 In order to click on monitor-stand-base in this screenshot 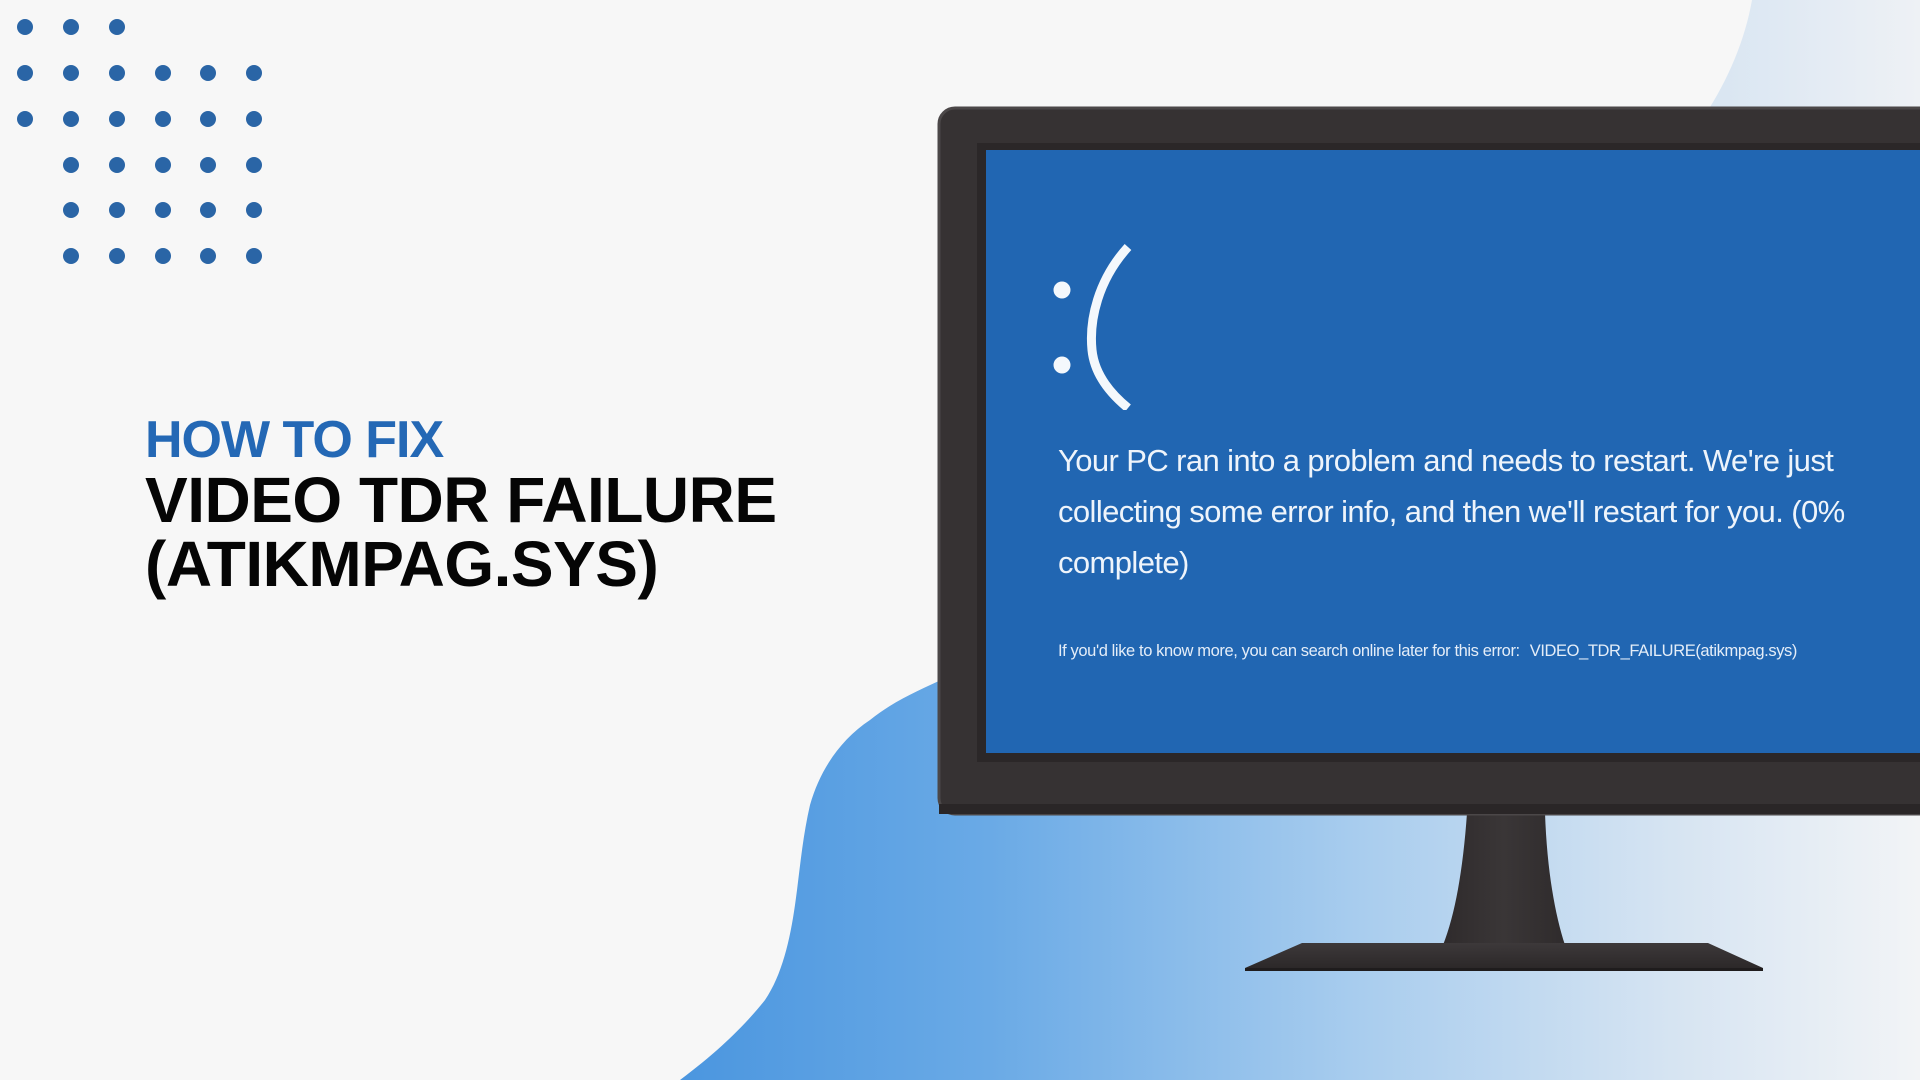, I will do `click(1504, 957)`.